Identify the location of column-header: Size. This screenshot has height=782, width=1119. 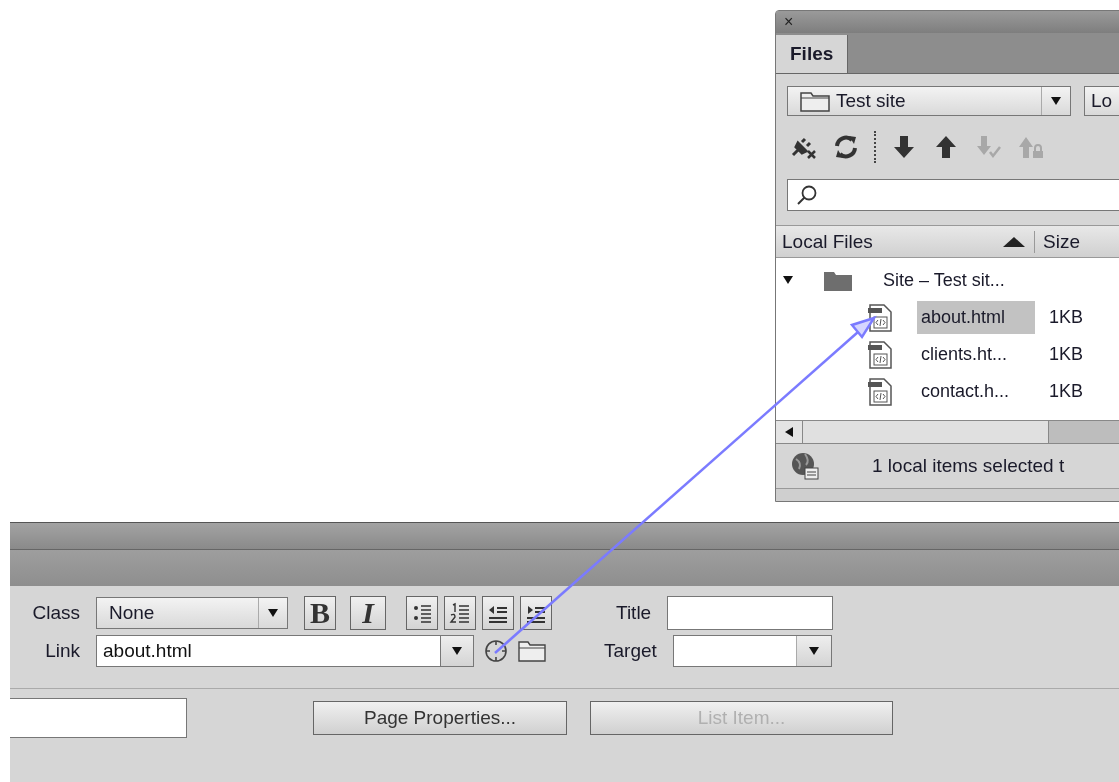
(1057, 241).